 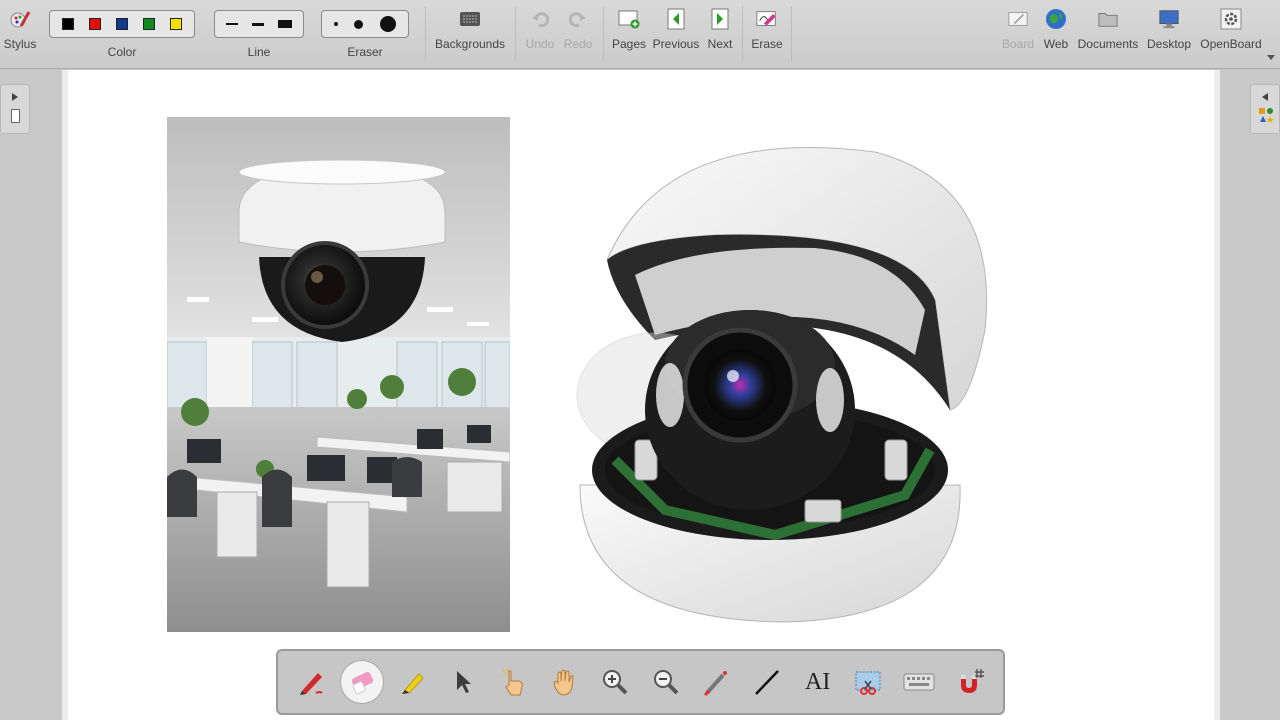 I want to click on web-mode-button: Web, so click(x=1056, y=34).